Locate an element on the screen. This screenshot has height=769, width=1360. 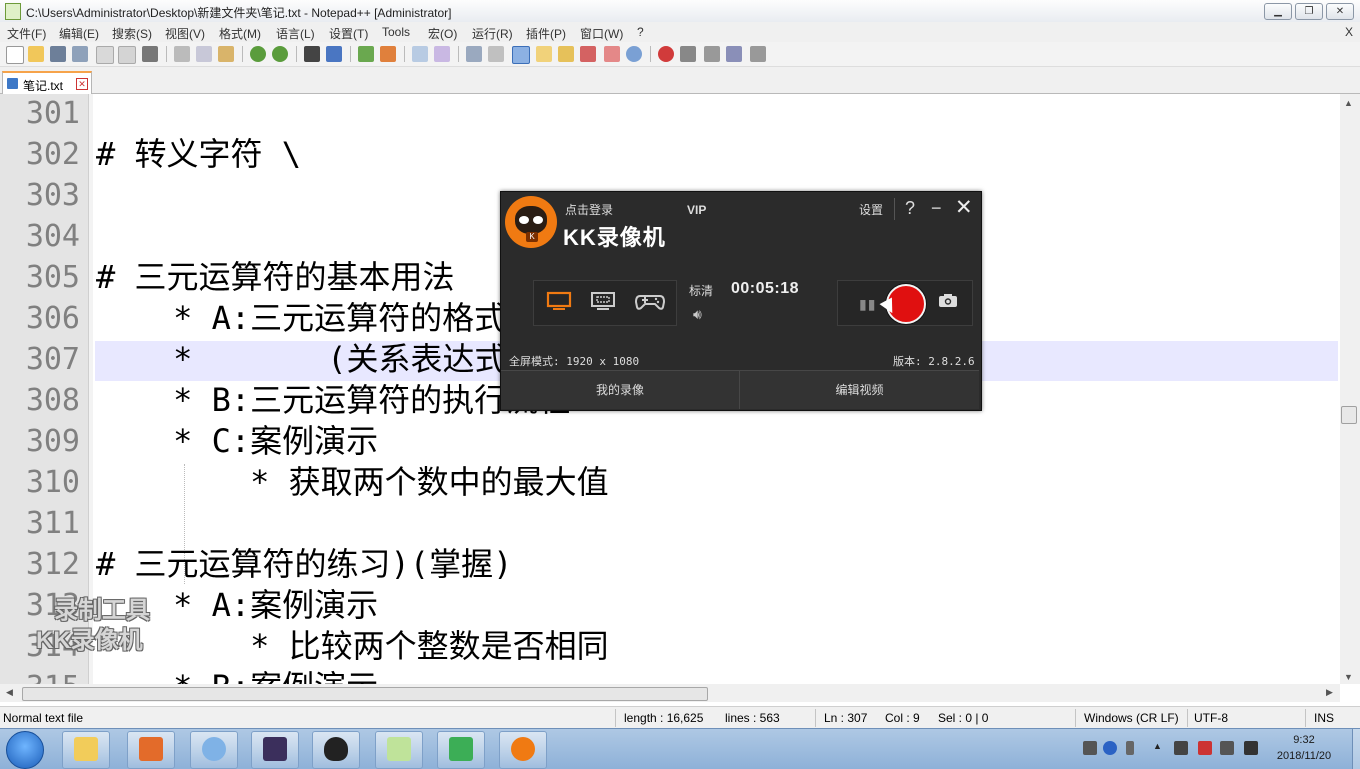
scroll-left-arrow-icon: ◀ is located at coordinates (9, 692).